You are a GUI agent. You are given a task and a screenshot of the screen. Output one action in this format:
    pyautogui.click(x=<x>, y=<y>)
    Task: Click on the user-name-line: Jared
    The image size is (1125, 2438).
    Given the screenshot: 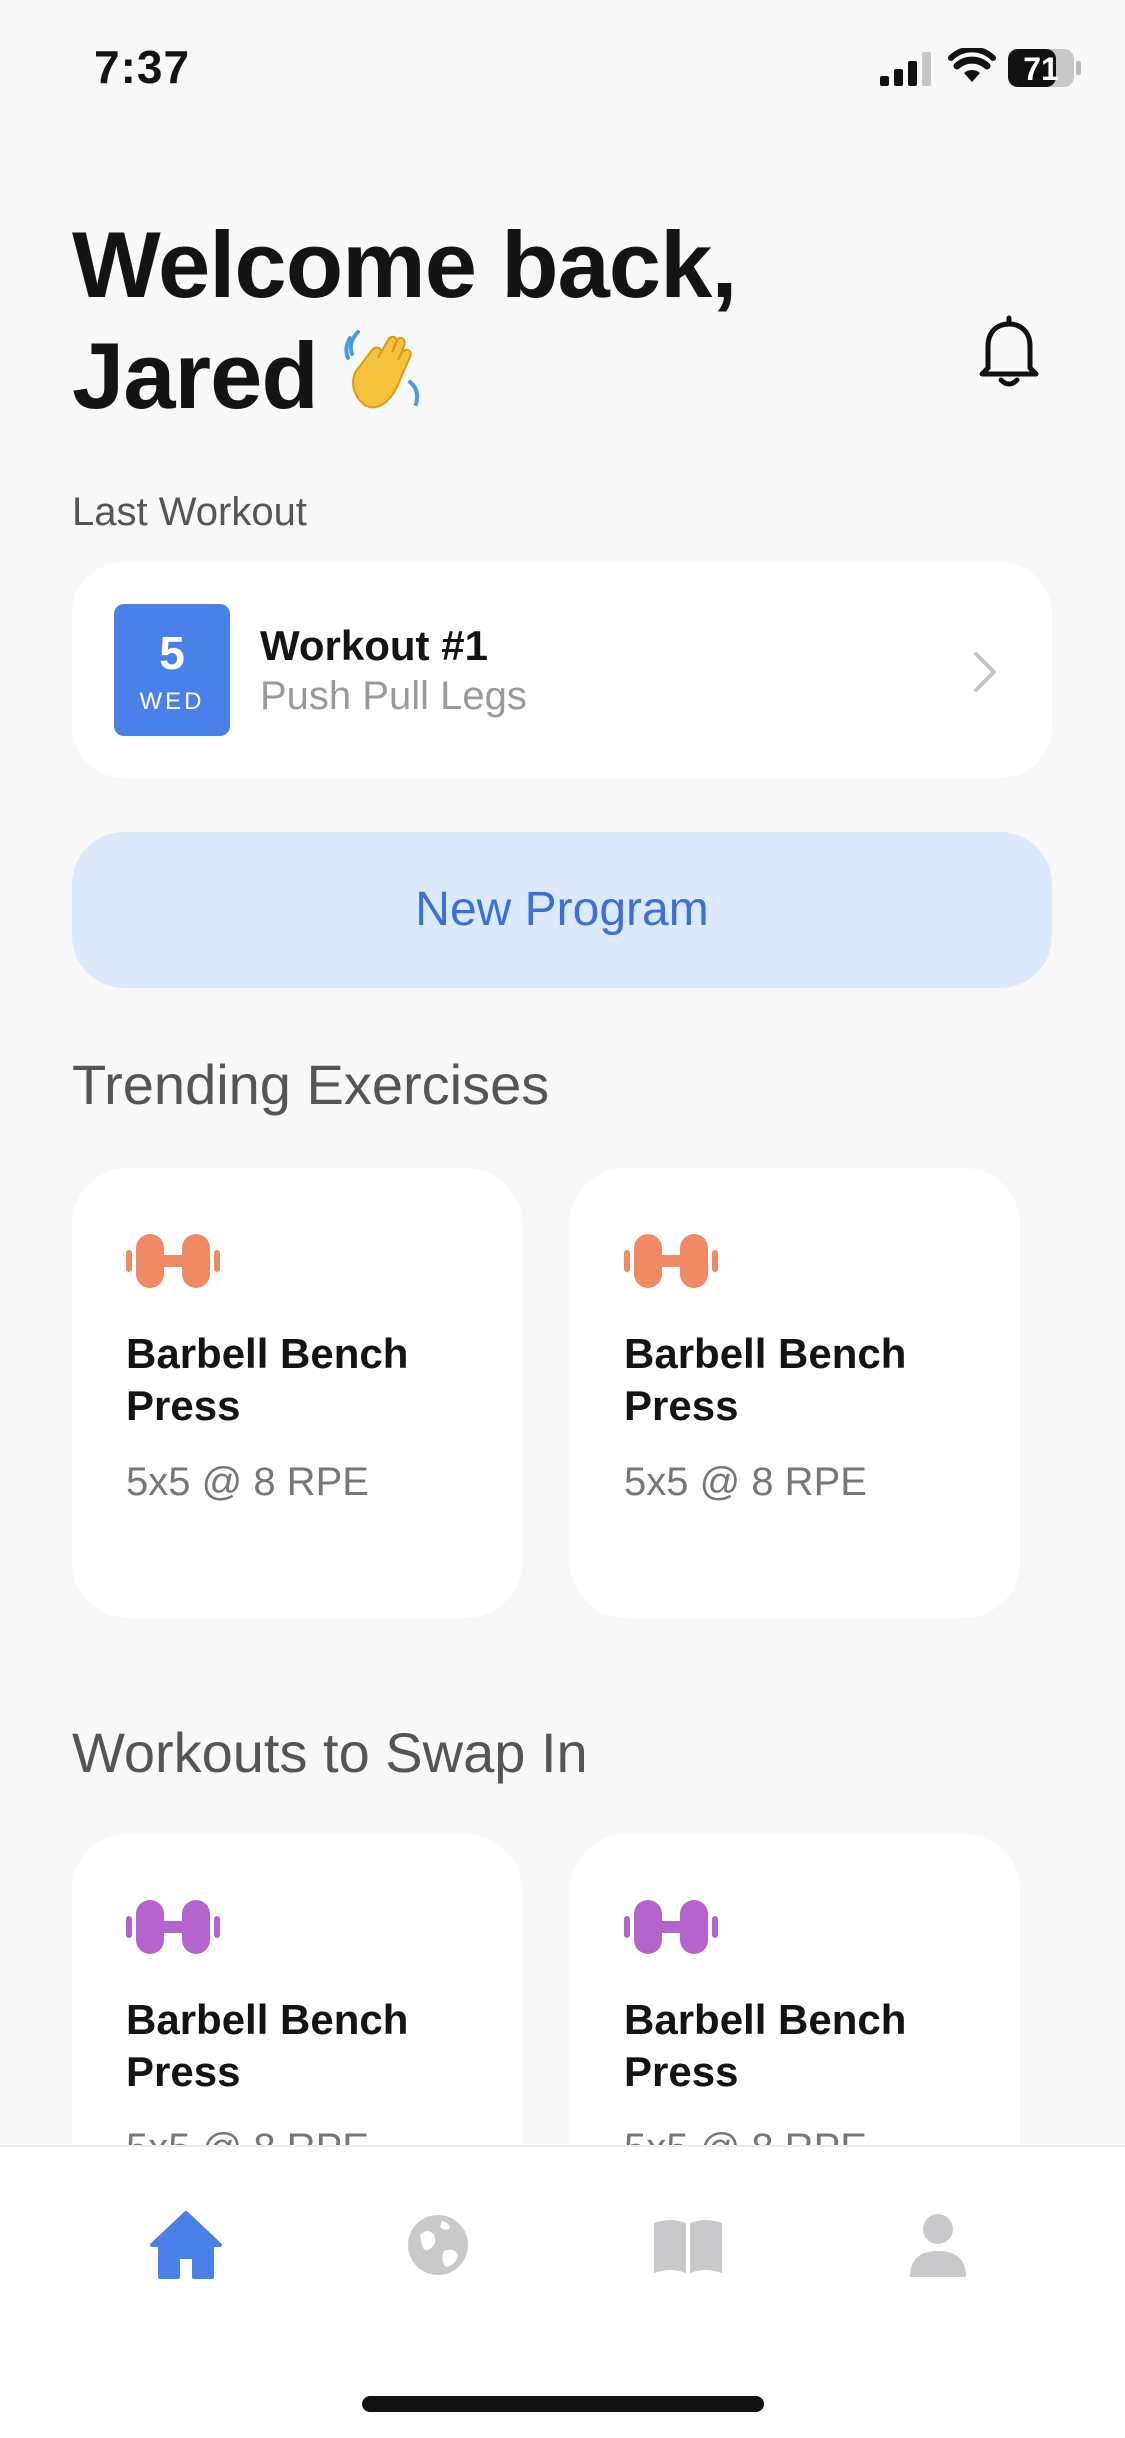 What is the action you would take?
    pyautogui.click(x=522, y=375)
    